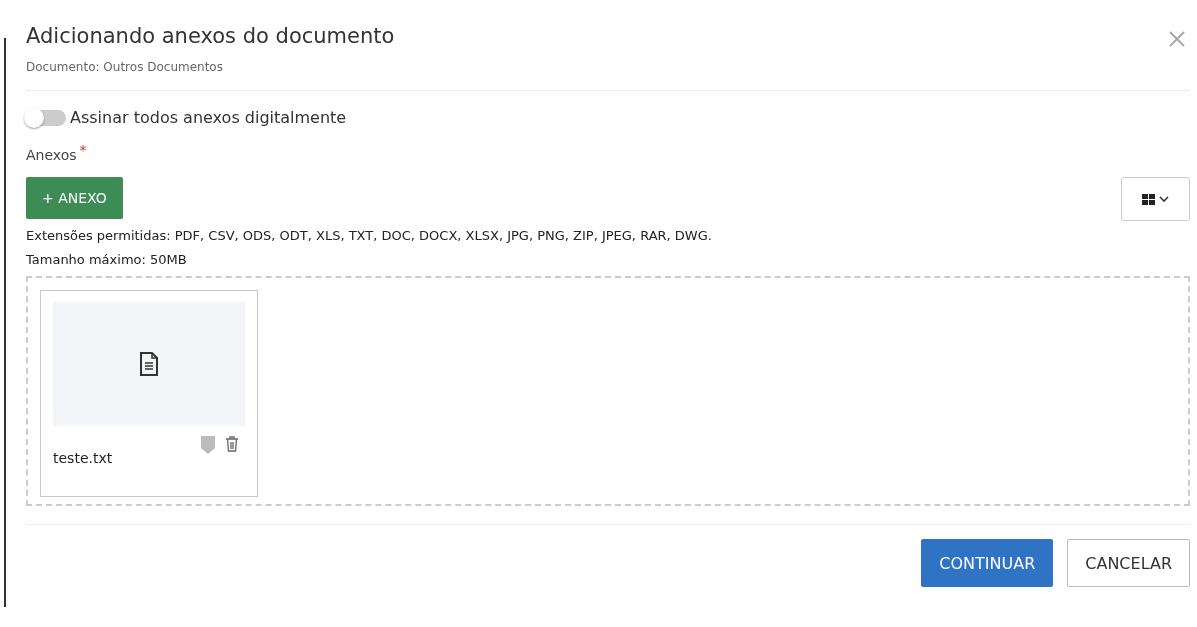 This screenshot has height=627, width=1197. I want to click on allowed-extensions: Extensões permitidas: PDF, CSV, ODS, ODT, XLS, TXT, DOC, DOCX, XLSX, JPG, PNG, ZIP, JPEG, RAR, DWG., so click(369, 236).